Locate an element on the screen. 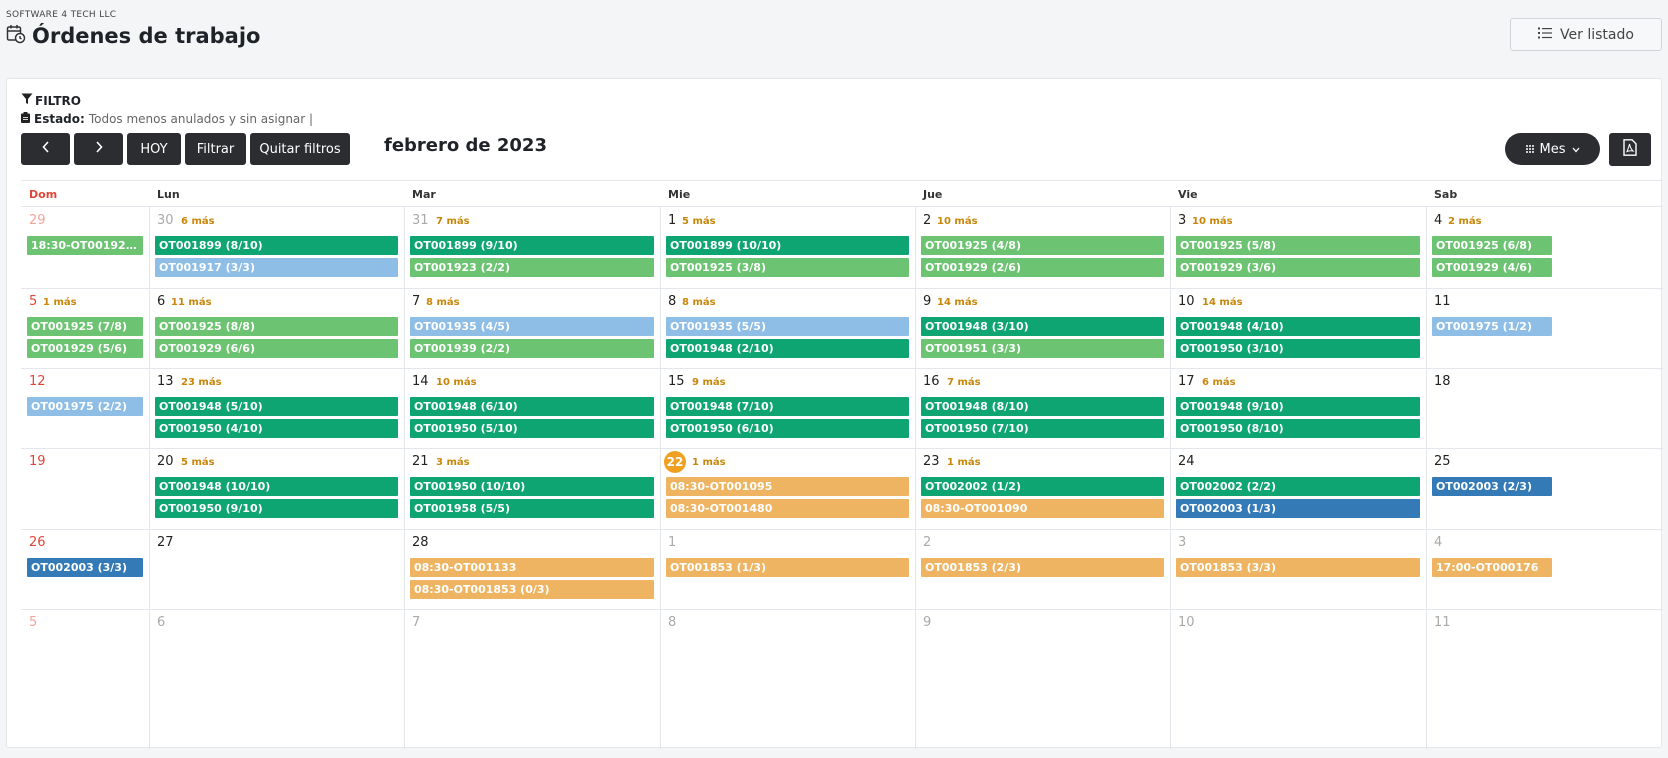 This screenshot has height=758, width=1668. calendar-event: OT001929 (5/6) is located at coordinates (85, 348).